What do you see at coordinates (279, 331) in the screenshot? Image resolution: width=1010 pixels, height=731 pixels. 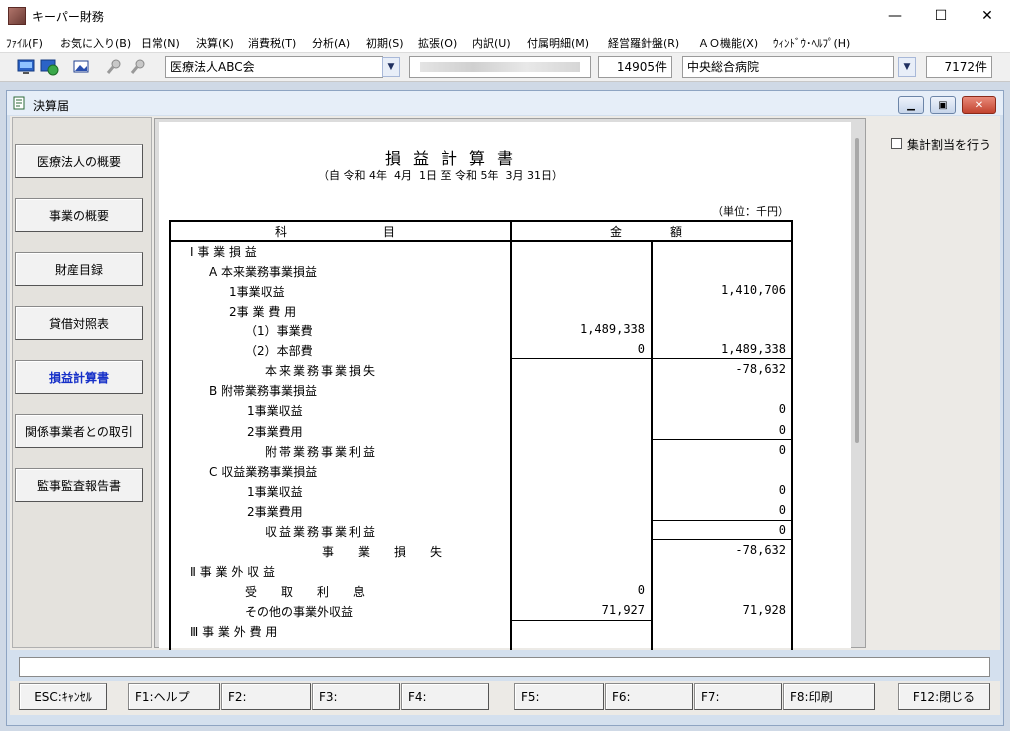 I see `row-label: （1）事業費` at bounding box center [279, 331].